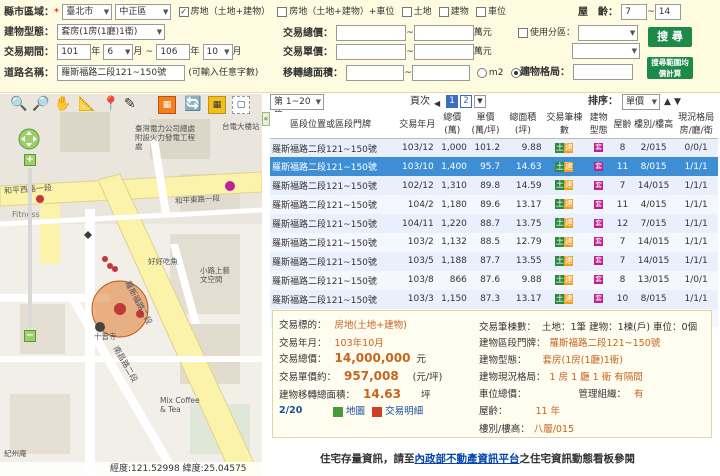 Image resolution: width=720 pixels, height=476 pixels. What do you see at coordinates (452, 205) in the screenshot?
I see `cell-total: 1,180` at bounding box center [452, 205].